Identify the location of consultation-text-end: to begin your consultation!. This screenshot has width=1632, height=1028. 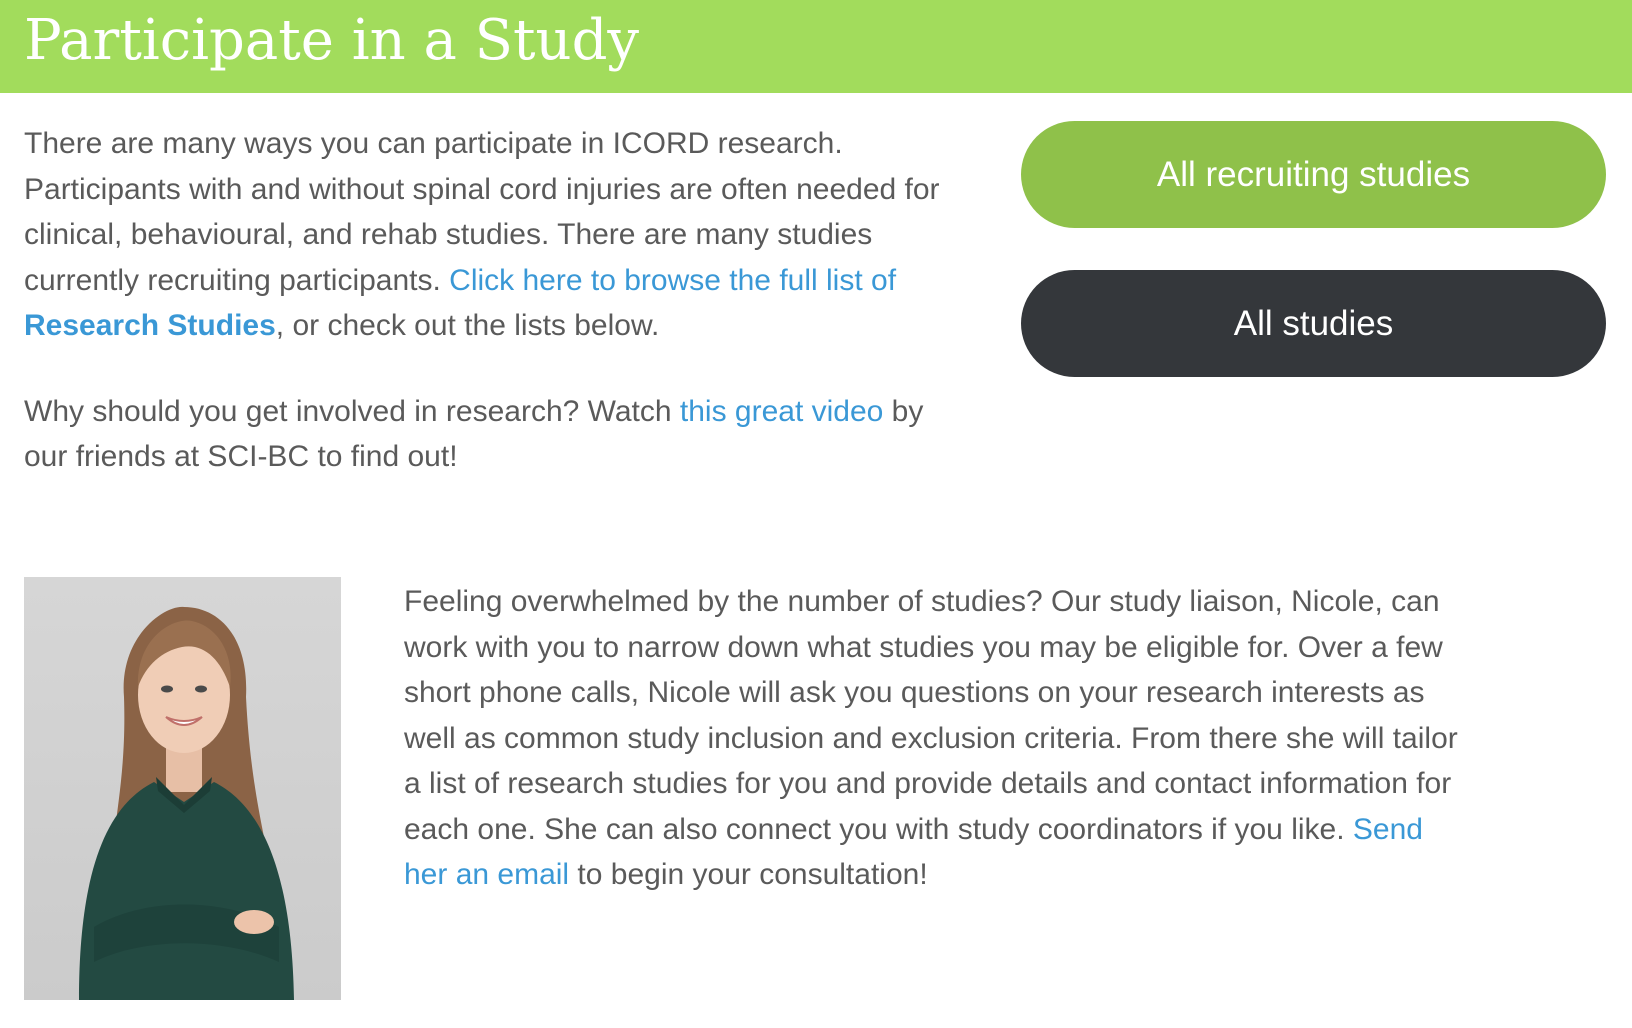
(748, 874).